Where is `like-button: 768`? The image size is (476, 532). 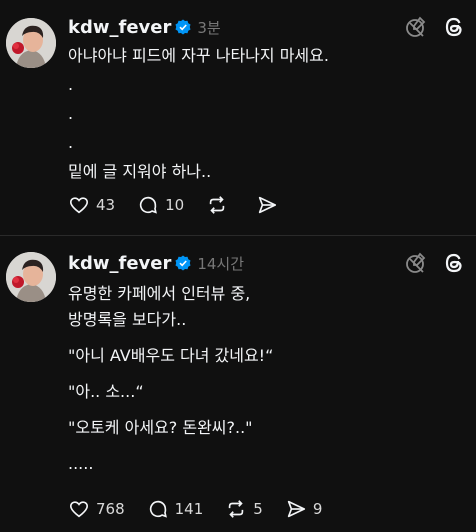
like-button: 768 is located at coordinates (96, 509).